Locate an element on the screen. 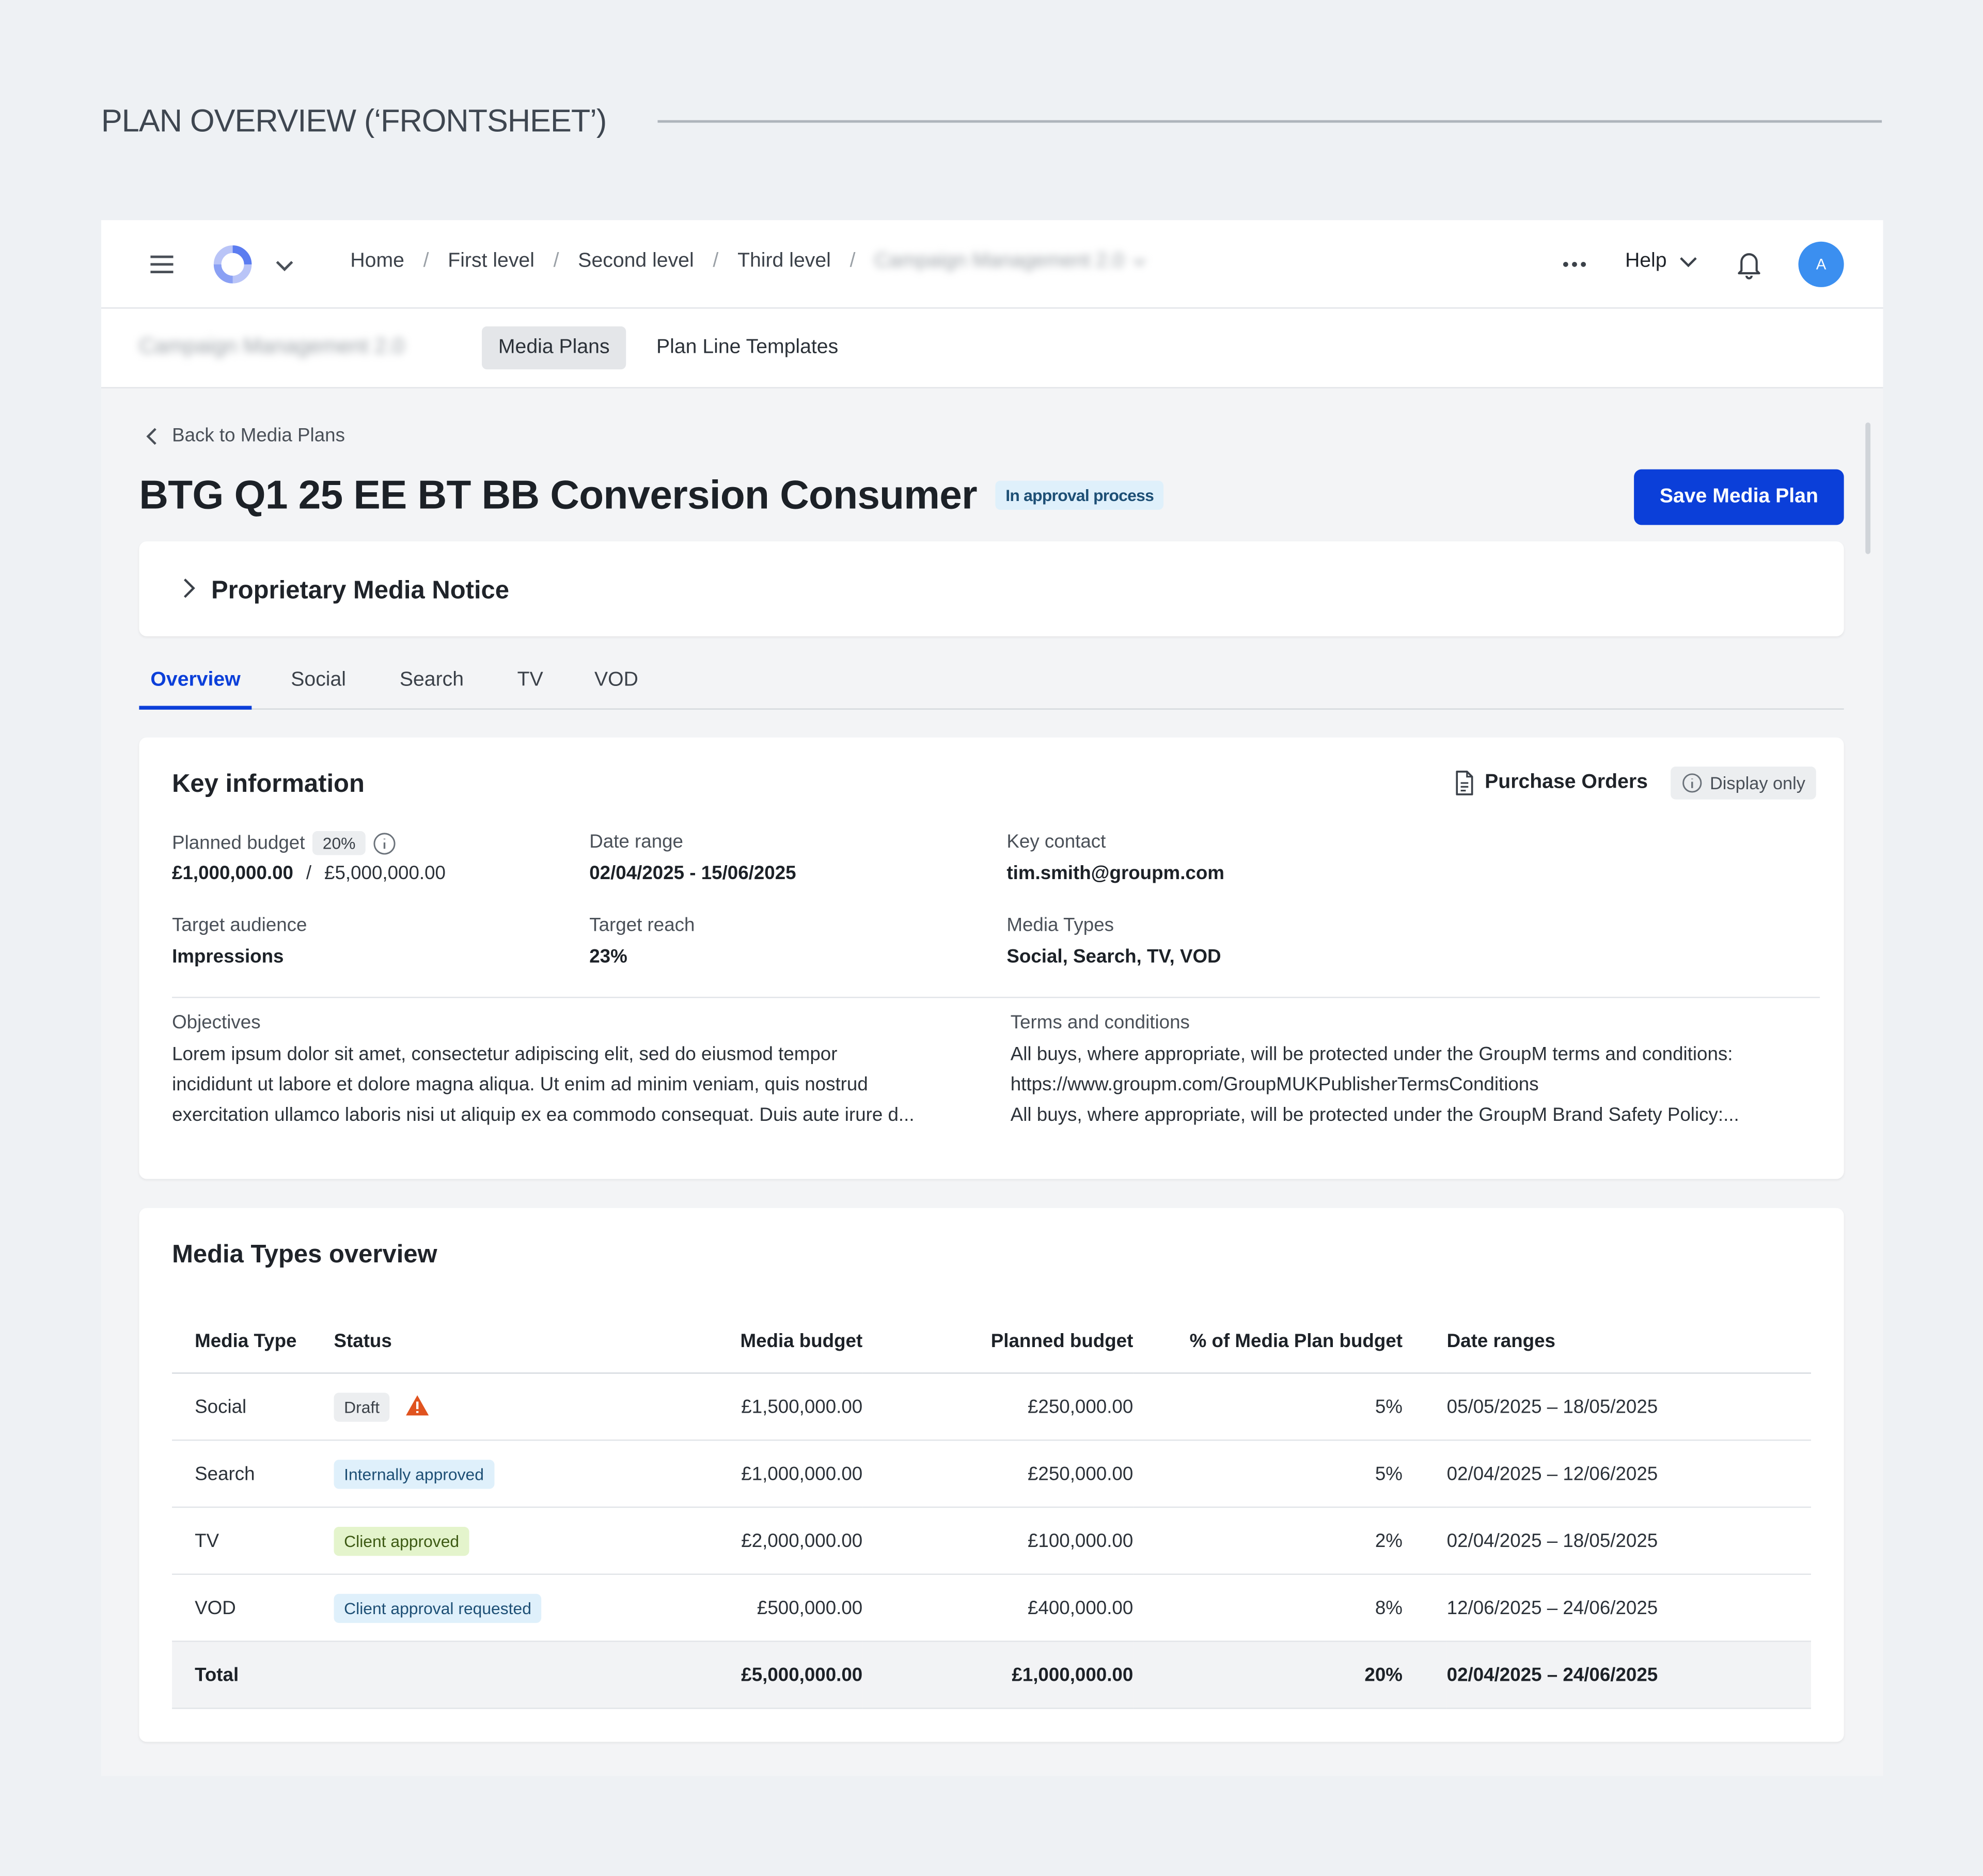  back-link: Back to Media Plans is located at coordinates (244, 435).